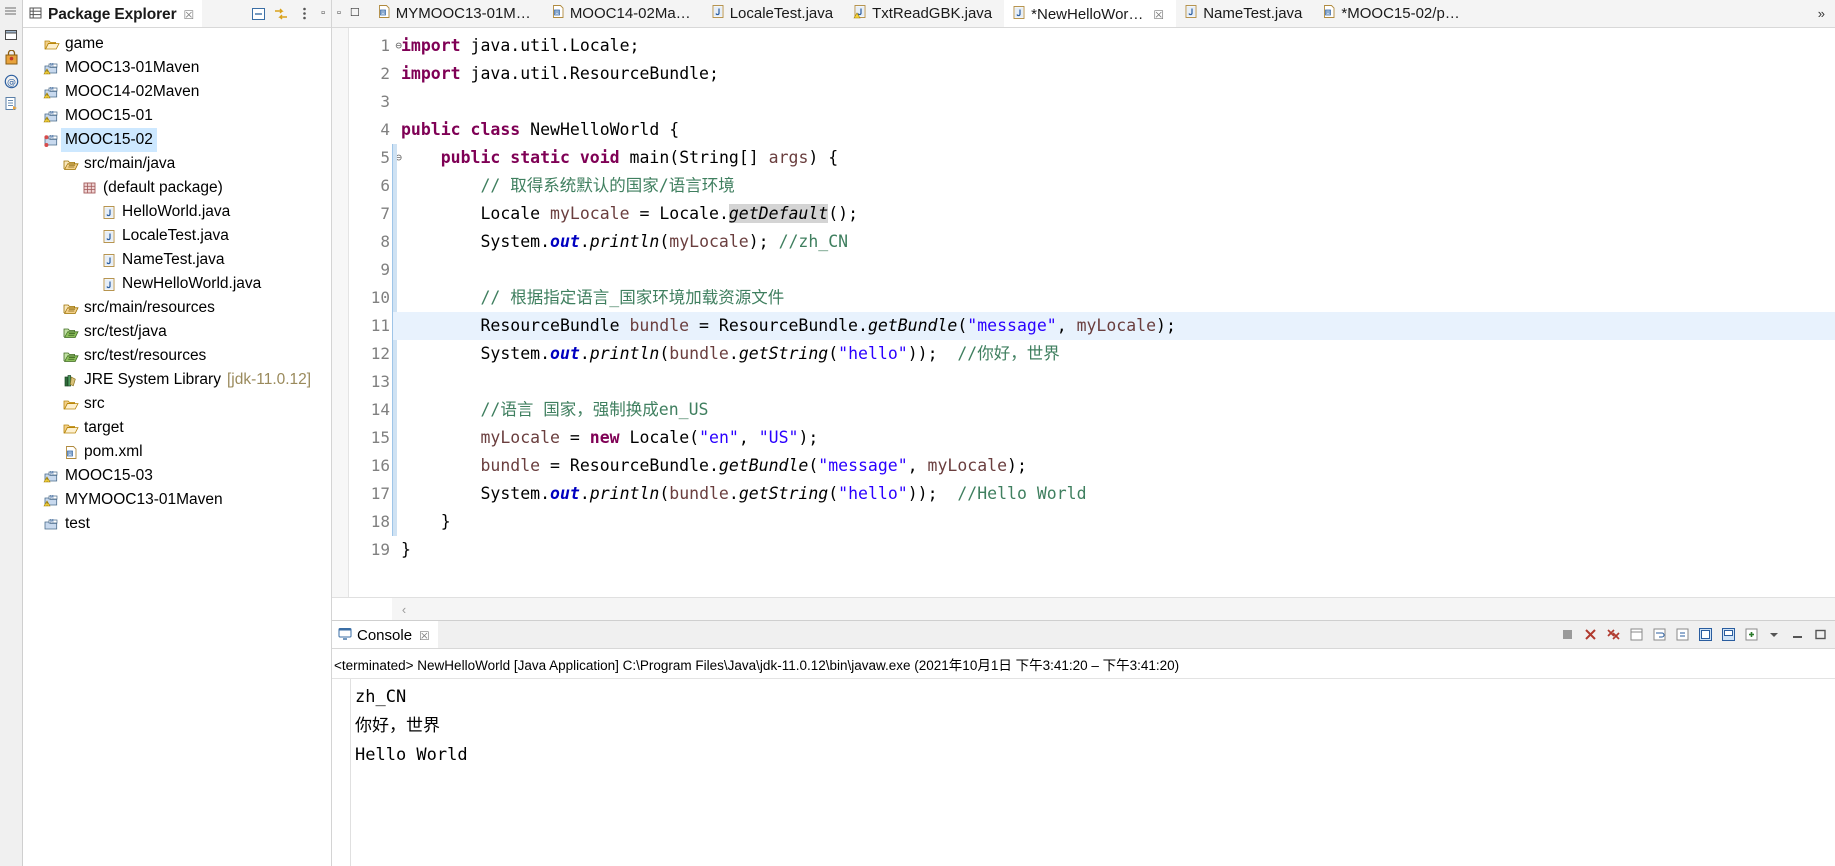  I want to click on java-warn-file-icon, so click(860, 13).